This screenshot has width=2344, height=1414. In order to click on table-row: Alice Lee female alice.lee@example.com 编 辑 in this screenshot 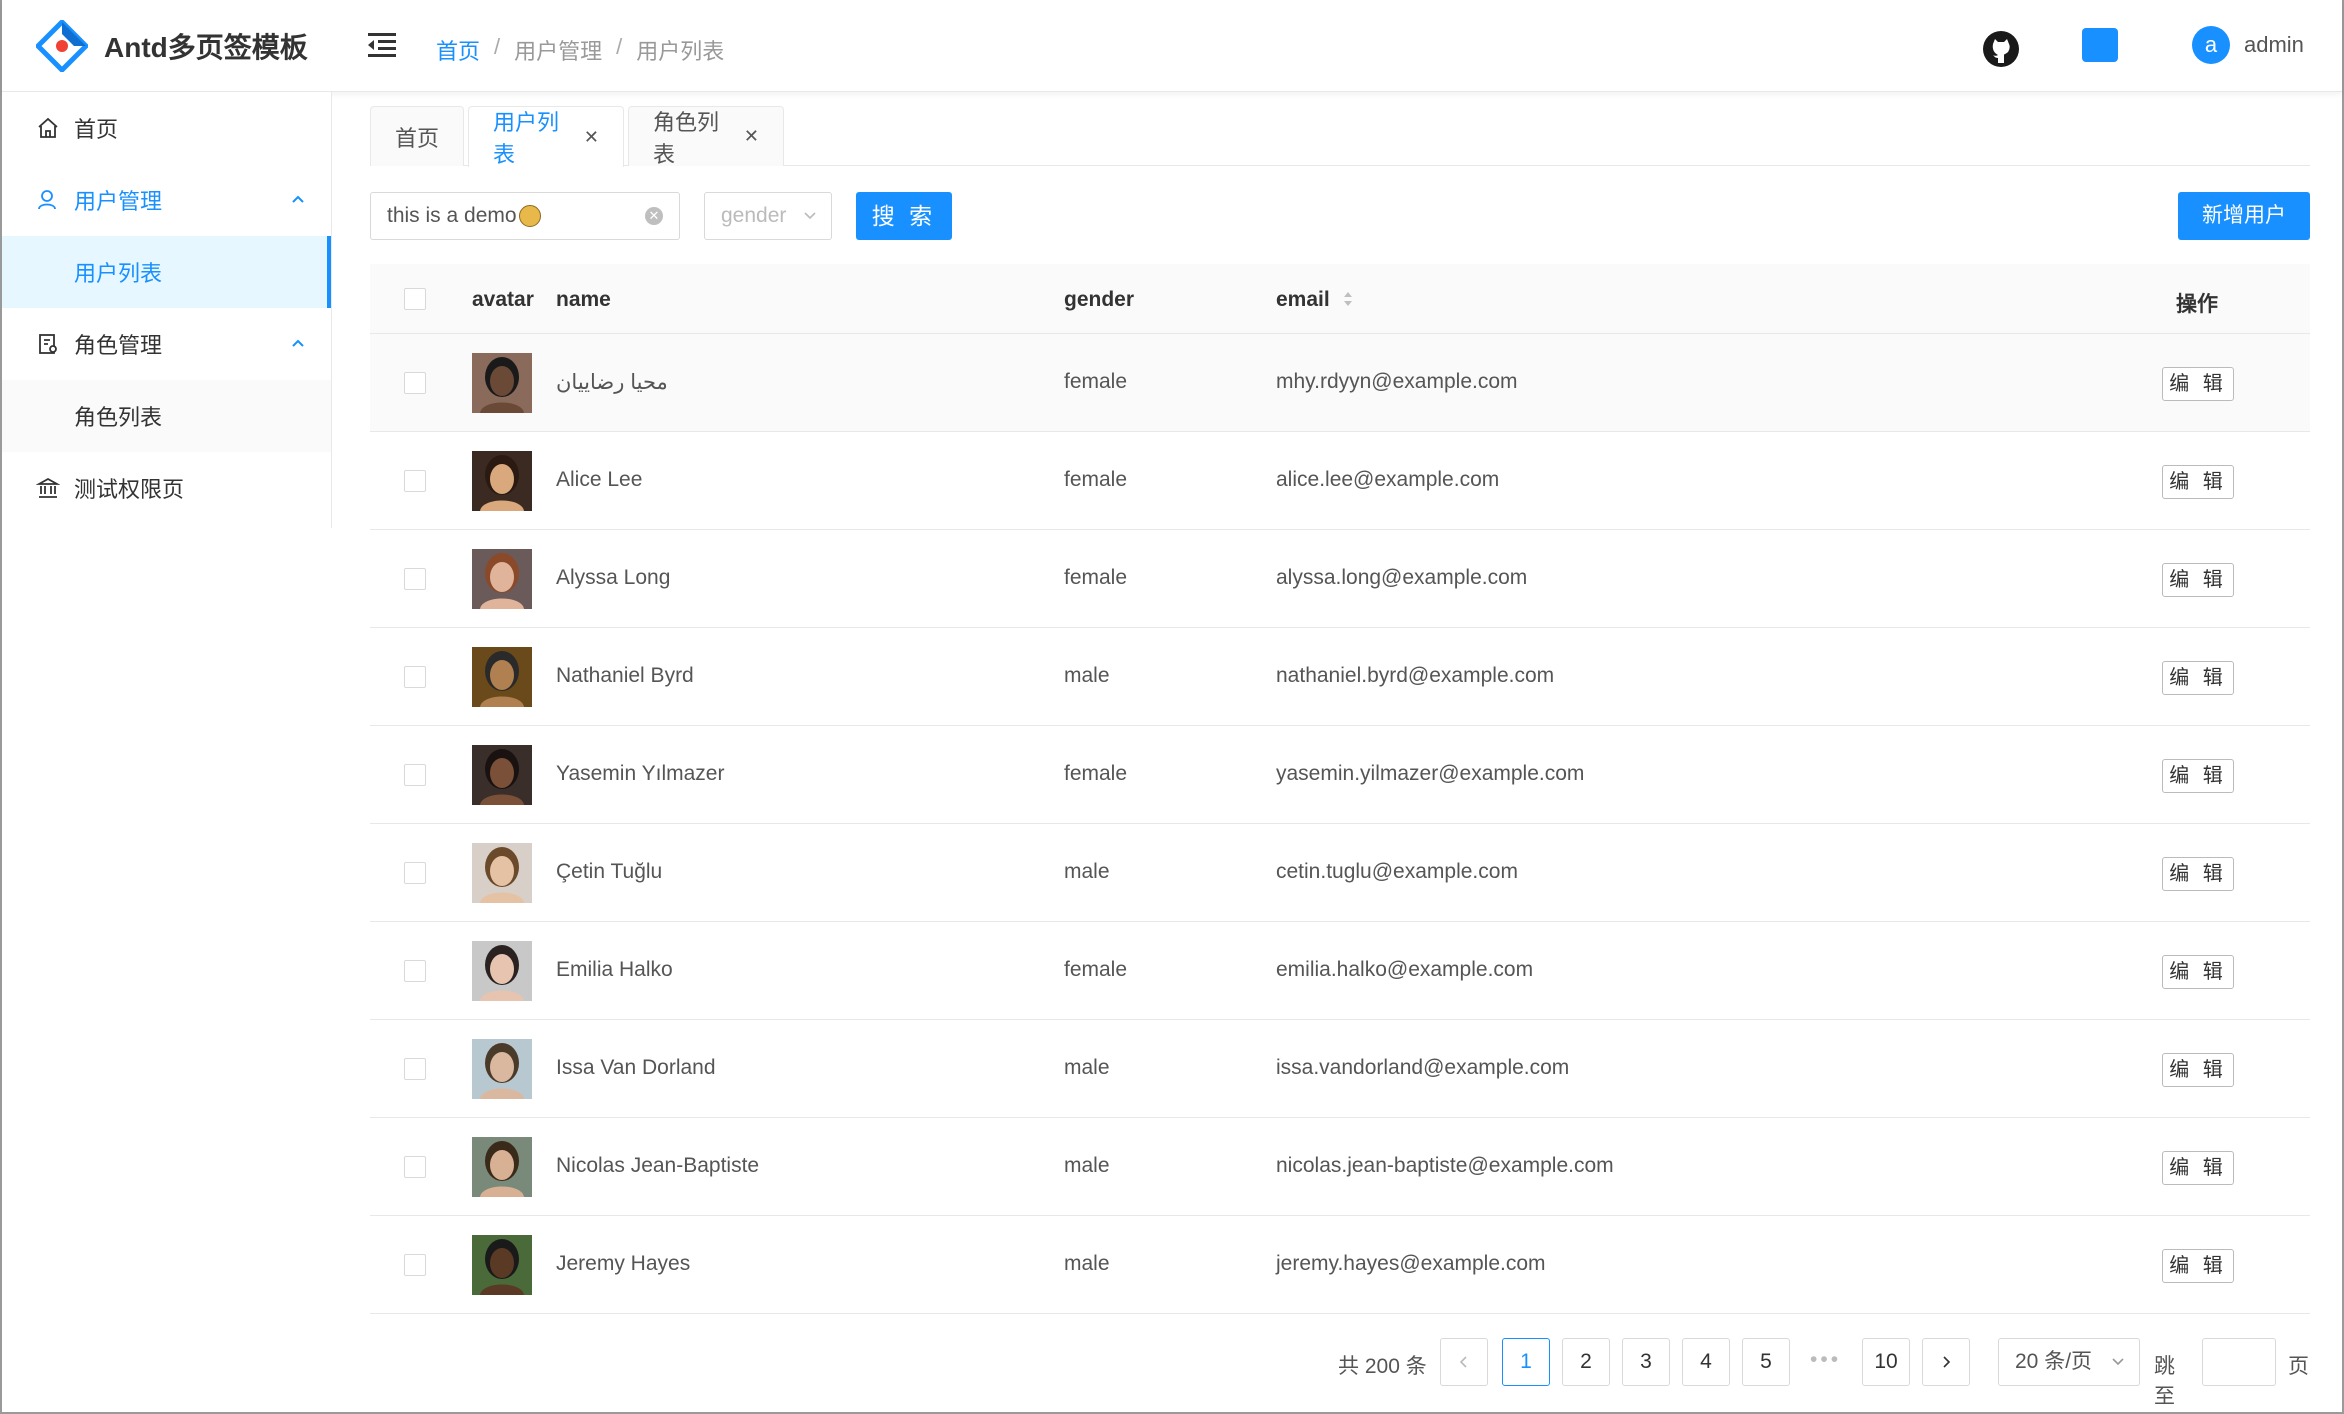, I will do `click(1340, 481)`.